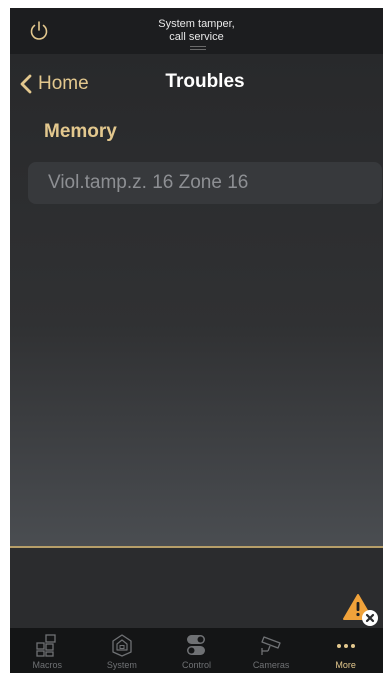  I want to click on list-item-label: Viol.tamp.z. 16 Zone 16, so click(148, 182).